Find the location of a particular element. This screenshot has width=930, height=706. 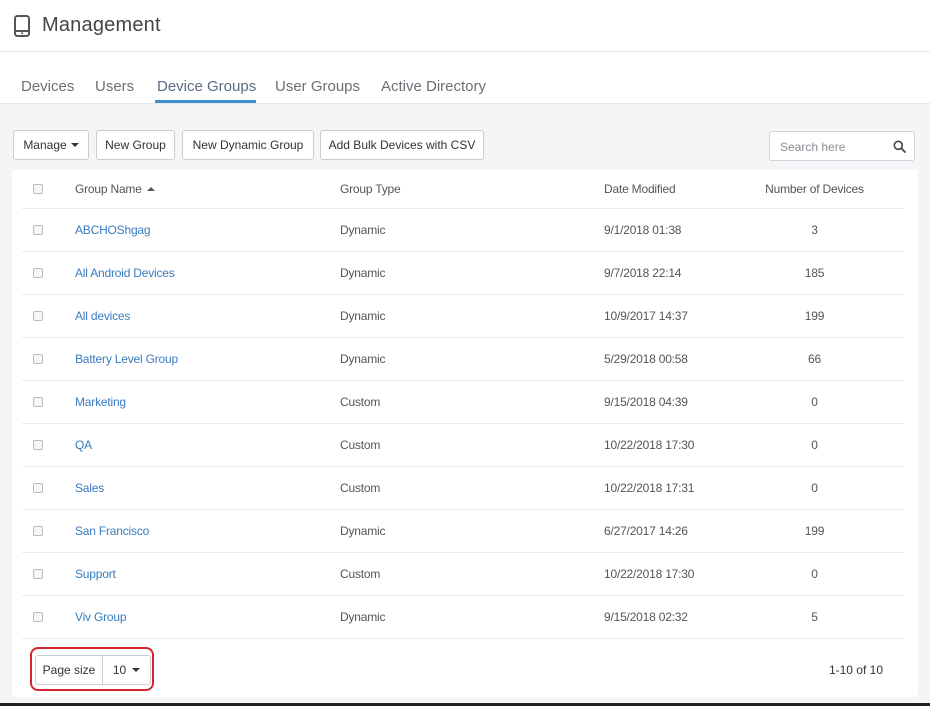

date-modified-cell: 9/1/2018 01:38 is located at coordinates (643, 230).